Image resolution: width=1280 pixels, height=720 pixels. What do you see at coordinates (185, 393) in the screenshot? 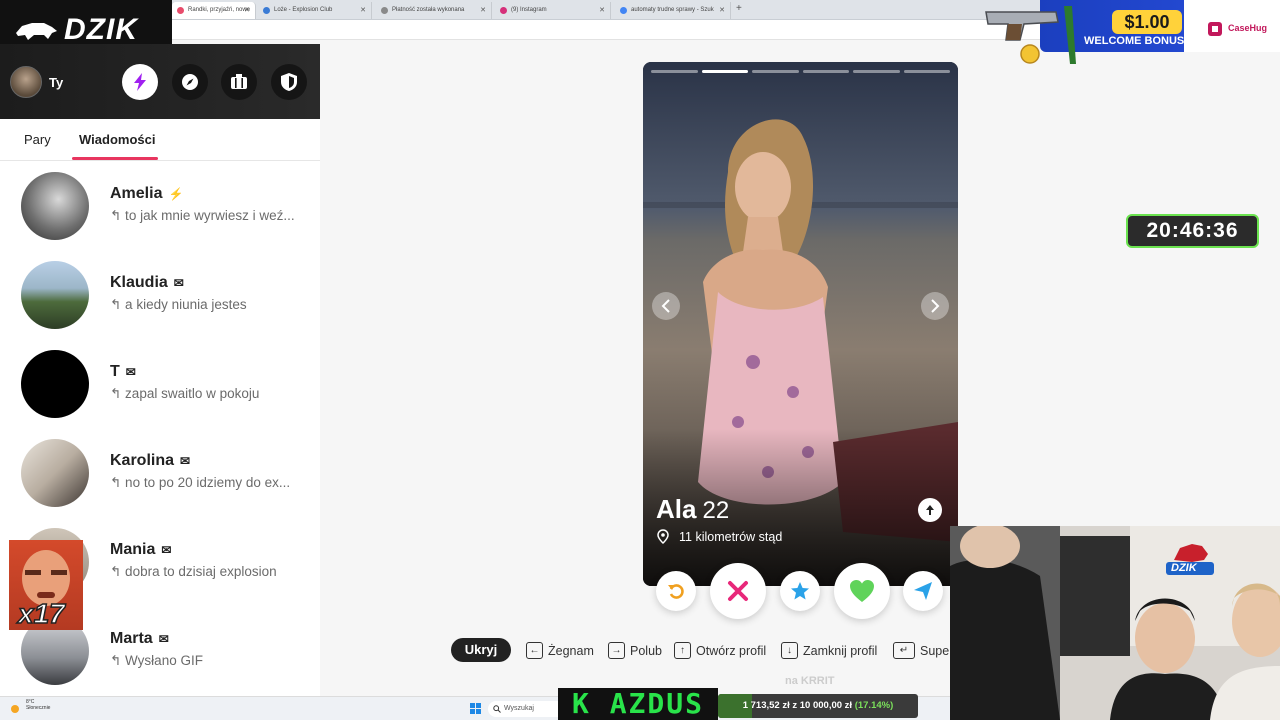
I see `last-message: ↰ zapal swaitlo w pokoju` at bounding box center [185, 393].